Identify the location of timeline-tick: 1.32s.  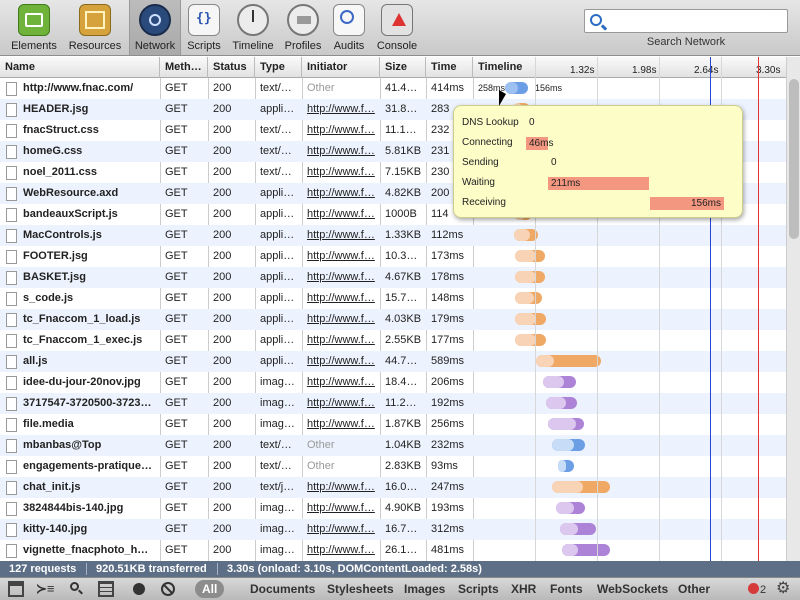
(582, 70).